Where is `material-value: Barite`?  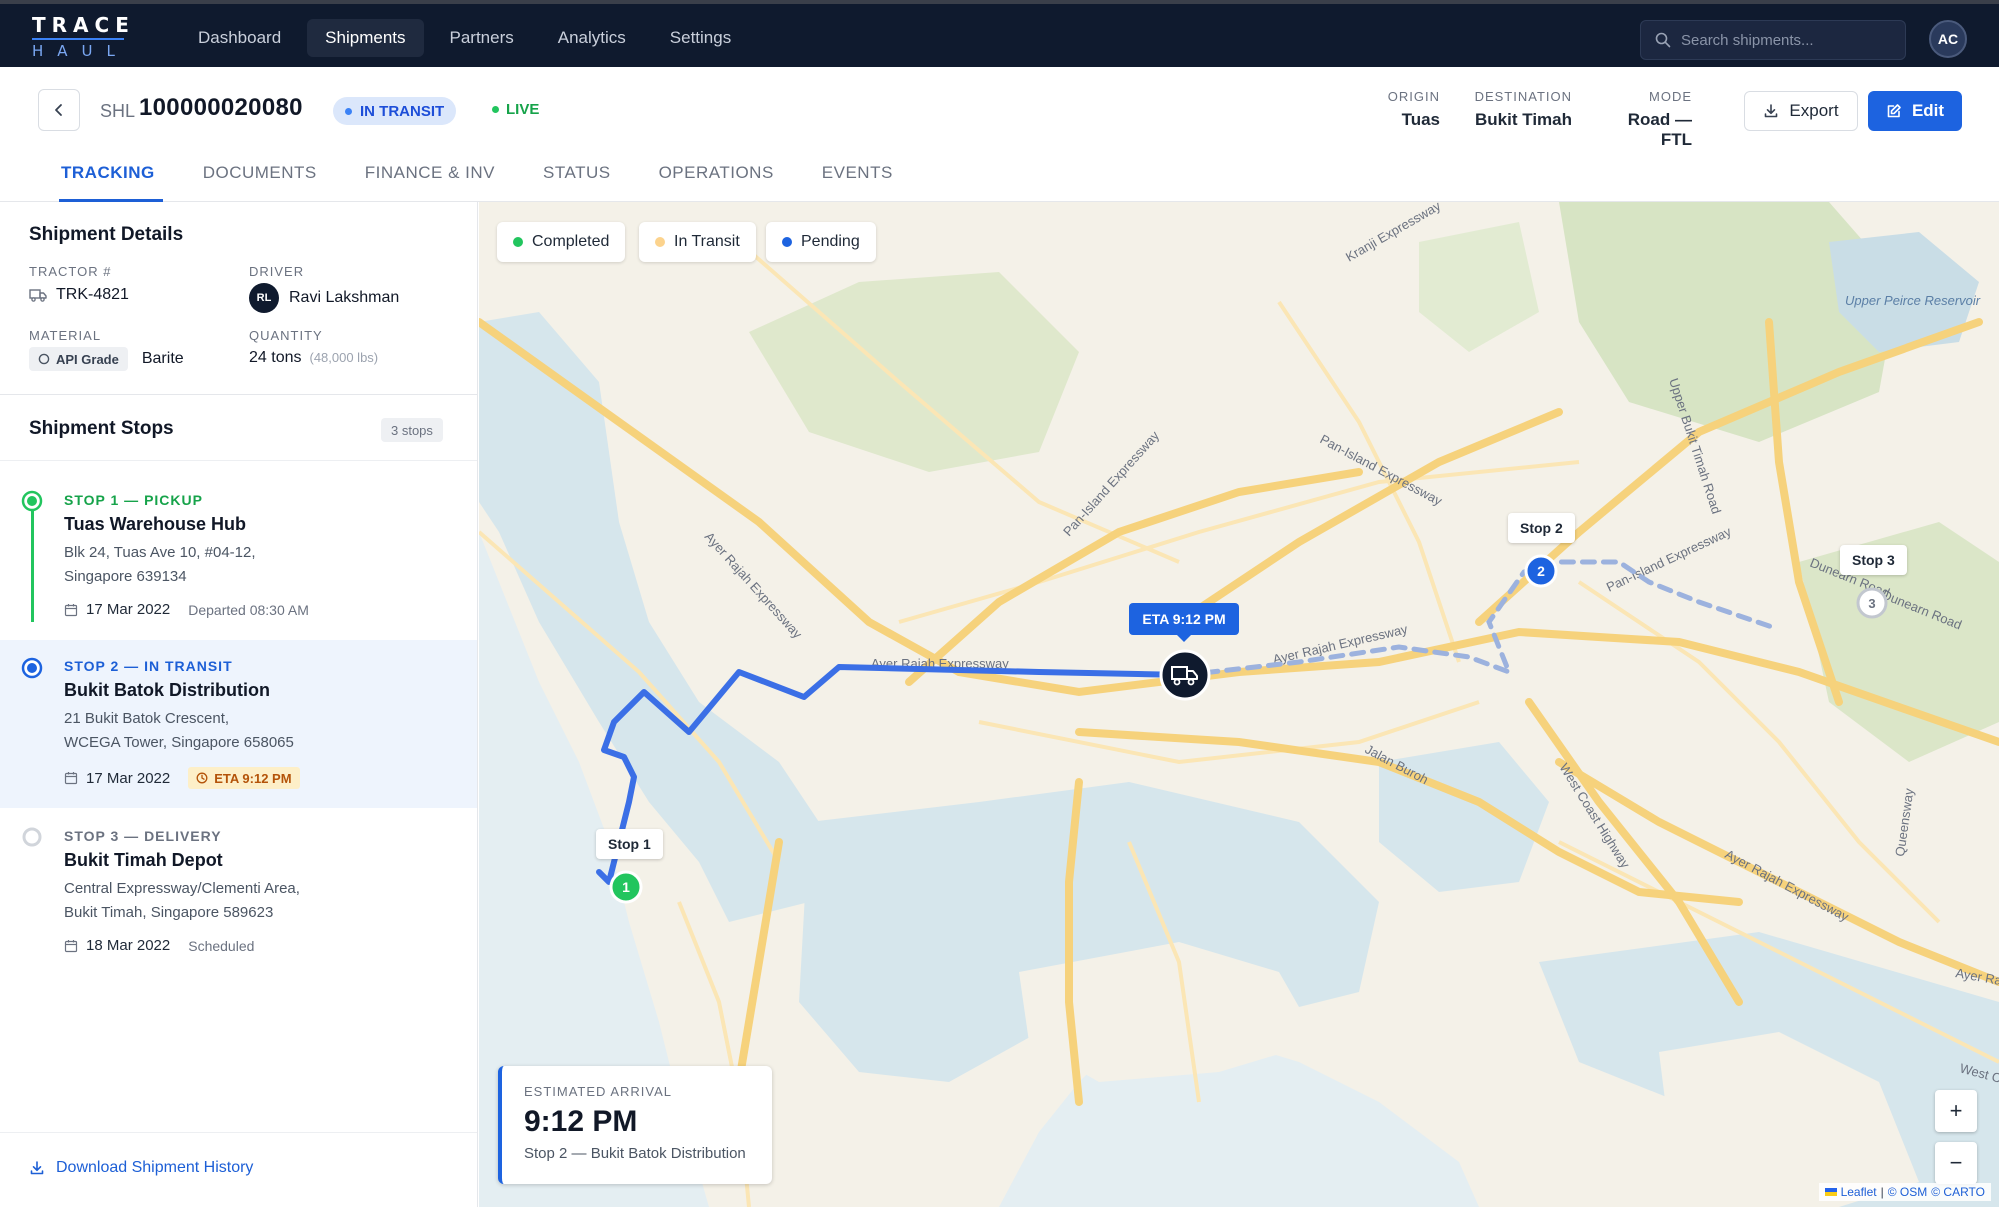
material-value: Barite is located at coordinates (162, 358).